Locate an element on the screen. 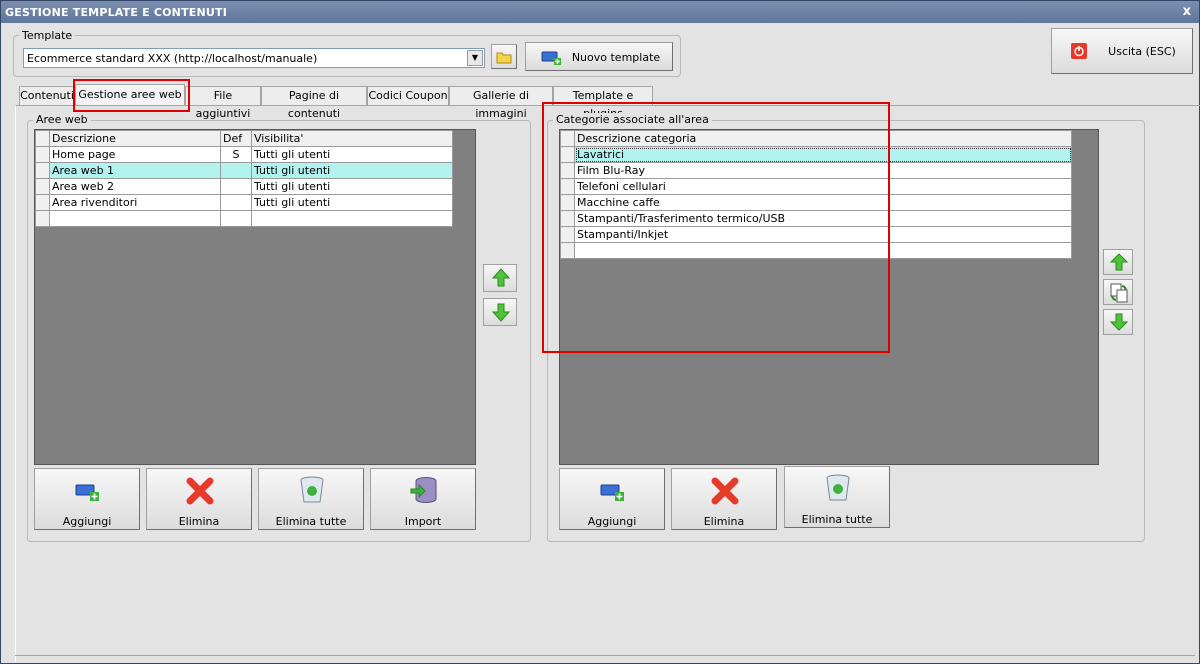 This screenshot has width=1200, height=664. tab-codici-coupon: Codici Coupon is located at coordinates (408, 95).